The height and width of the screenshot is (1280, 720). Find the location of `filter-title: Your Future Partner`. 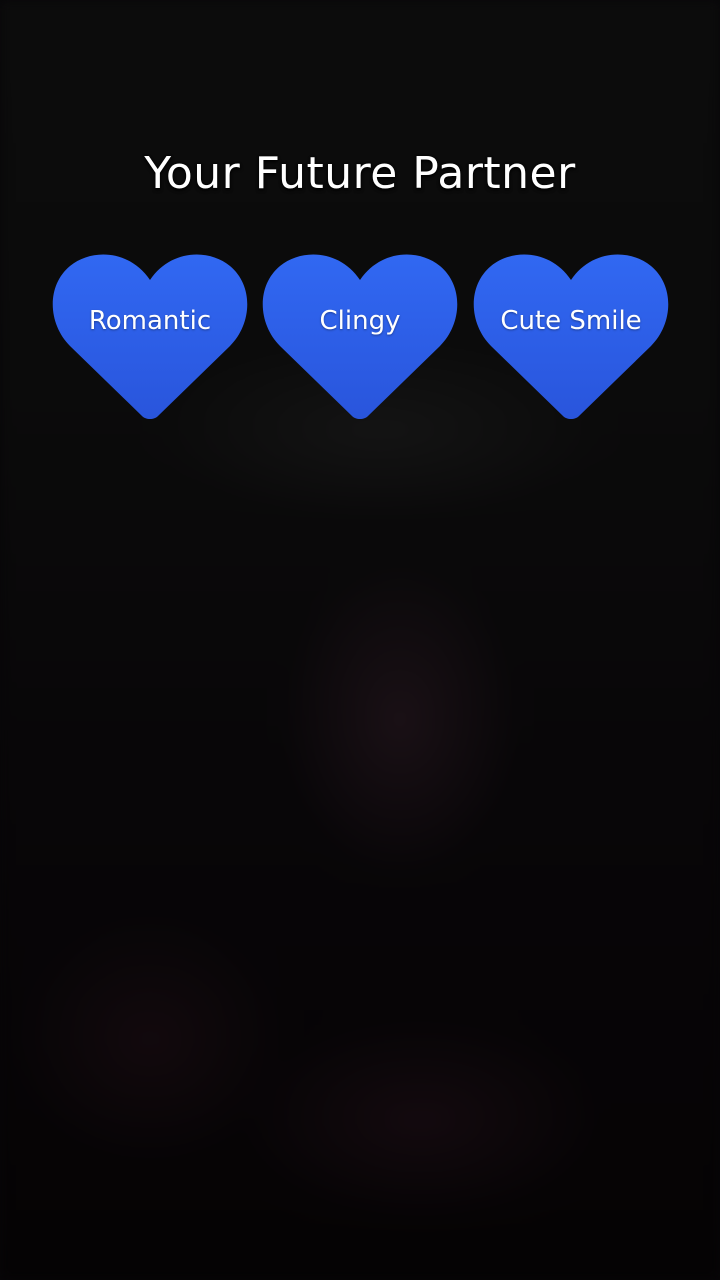

filter-title: Your Future Partner is located at coordinates (360, 173).